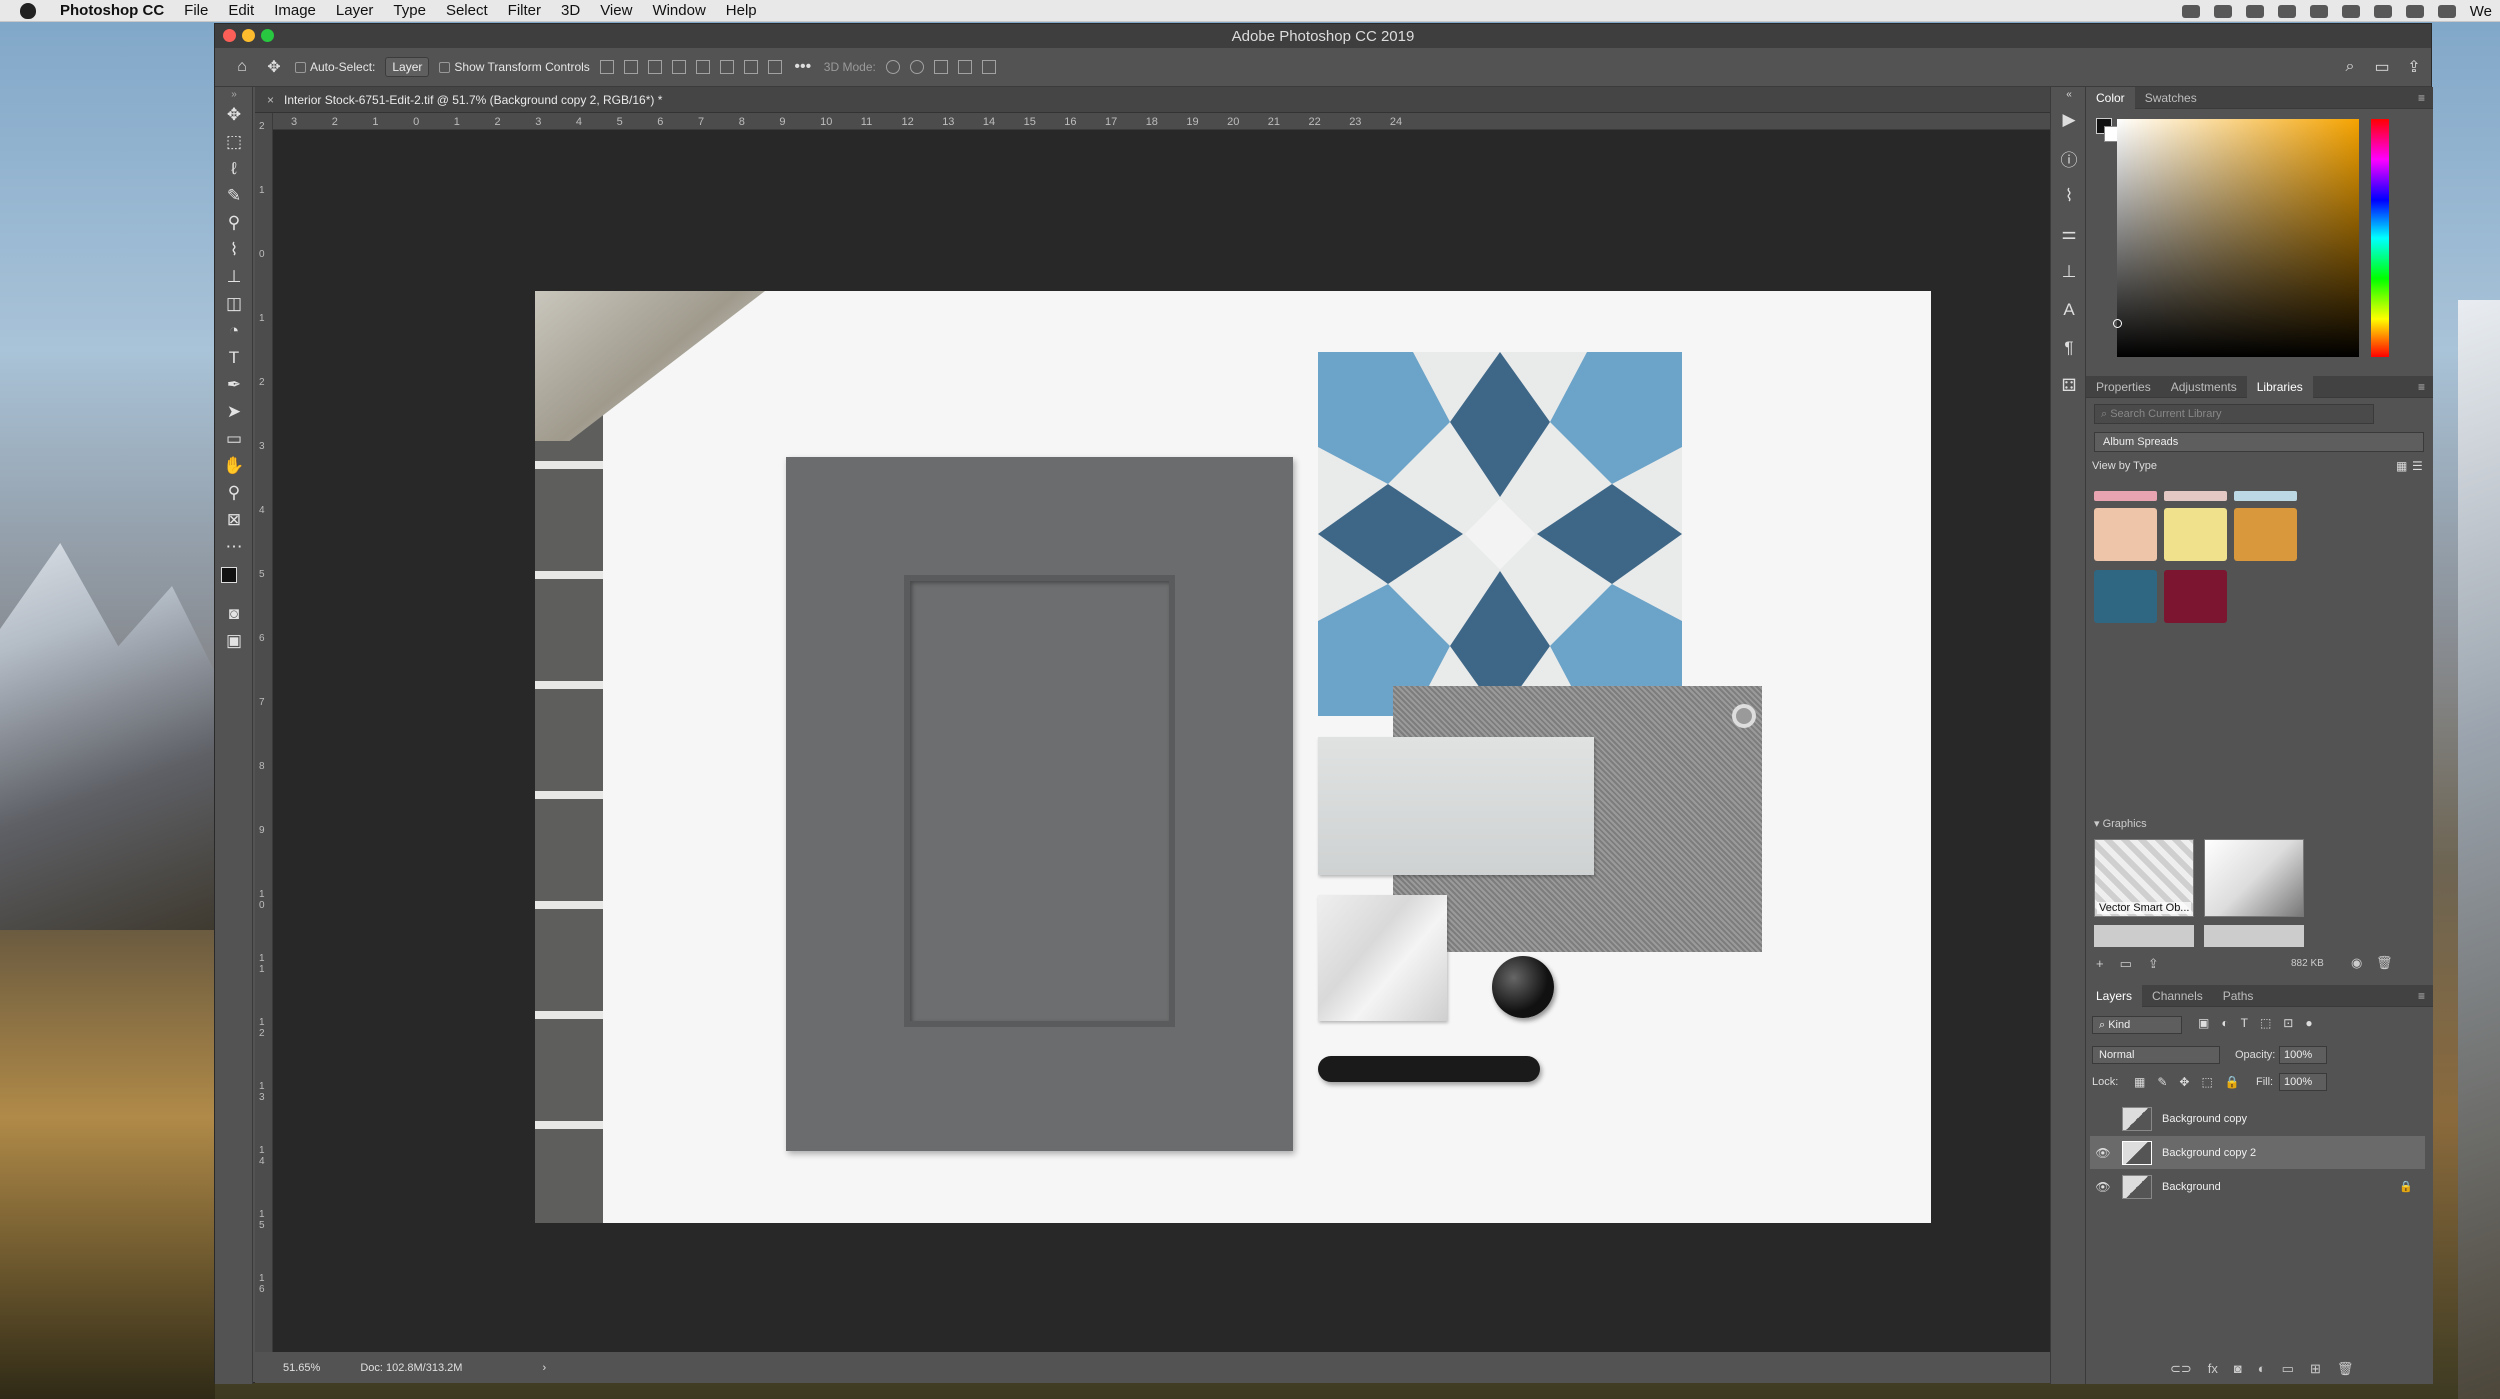  I want to click on stamp-tool-icon: ⊥, so click(234, 276).